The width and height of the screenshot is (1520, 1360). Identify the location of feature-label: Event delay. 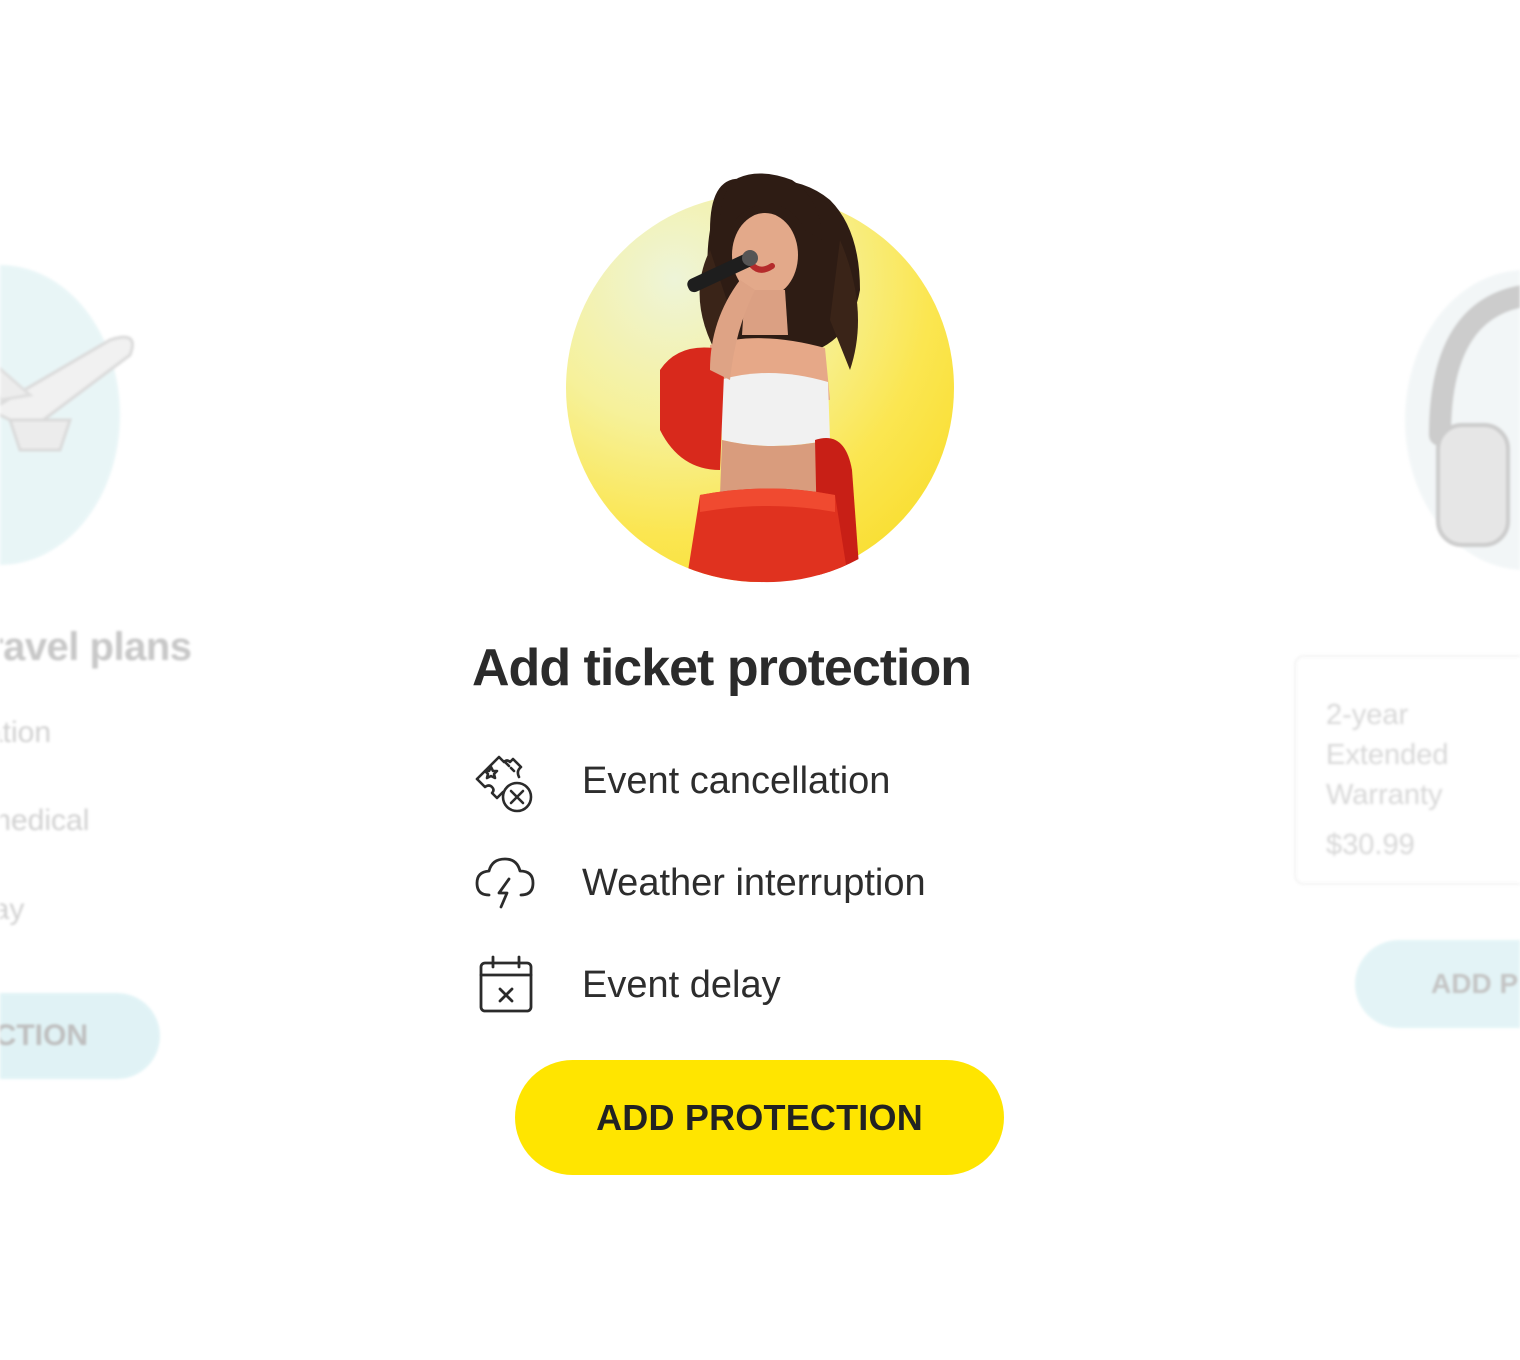
(681, 984).